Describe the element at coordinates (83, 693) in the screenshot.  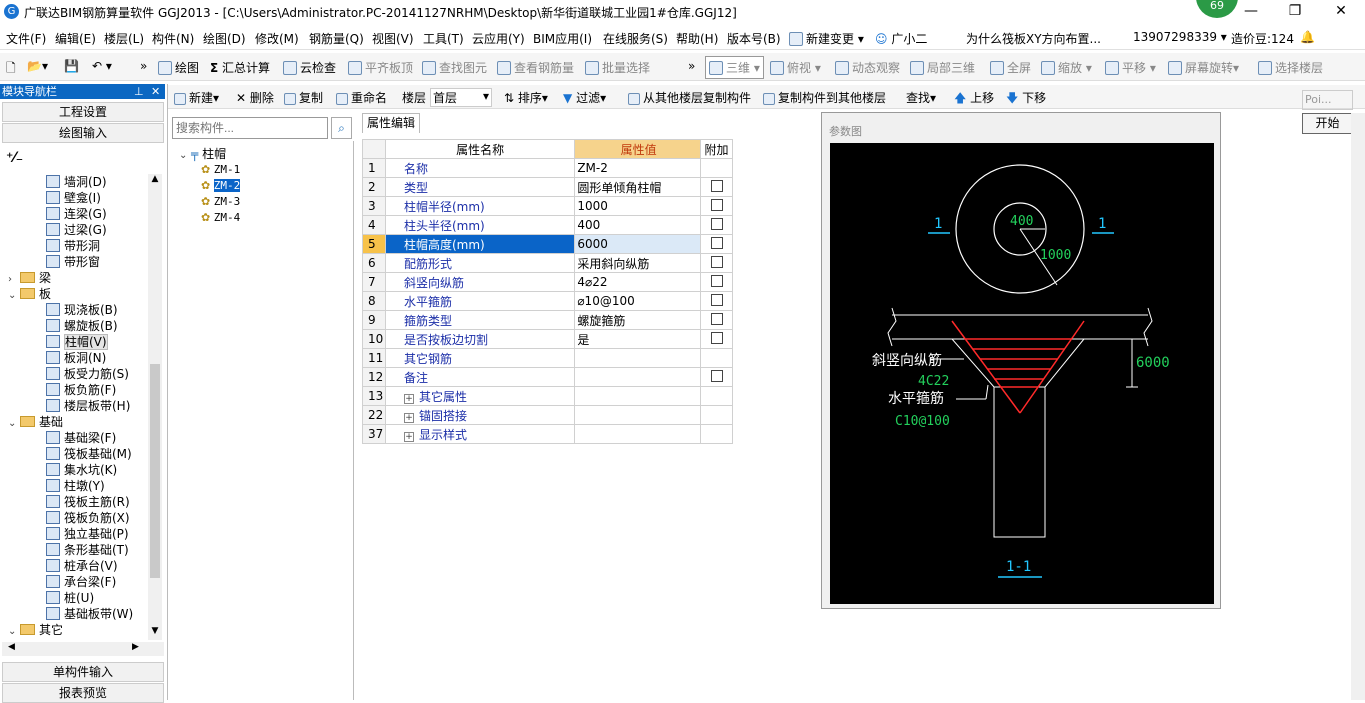
I see `report-preview-button: 报表预览` at that location.